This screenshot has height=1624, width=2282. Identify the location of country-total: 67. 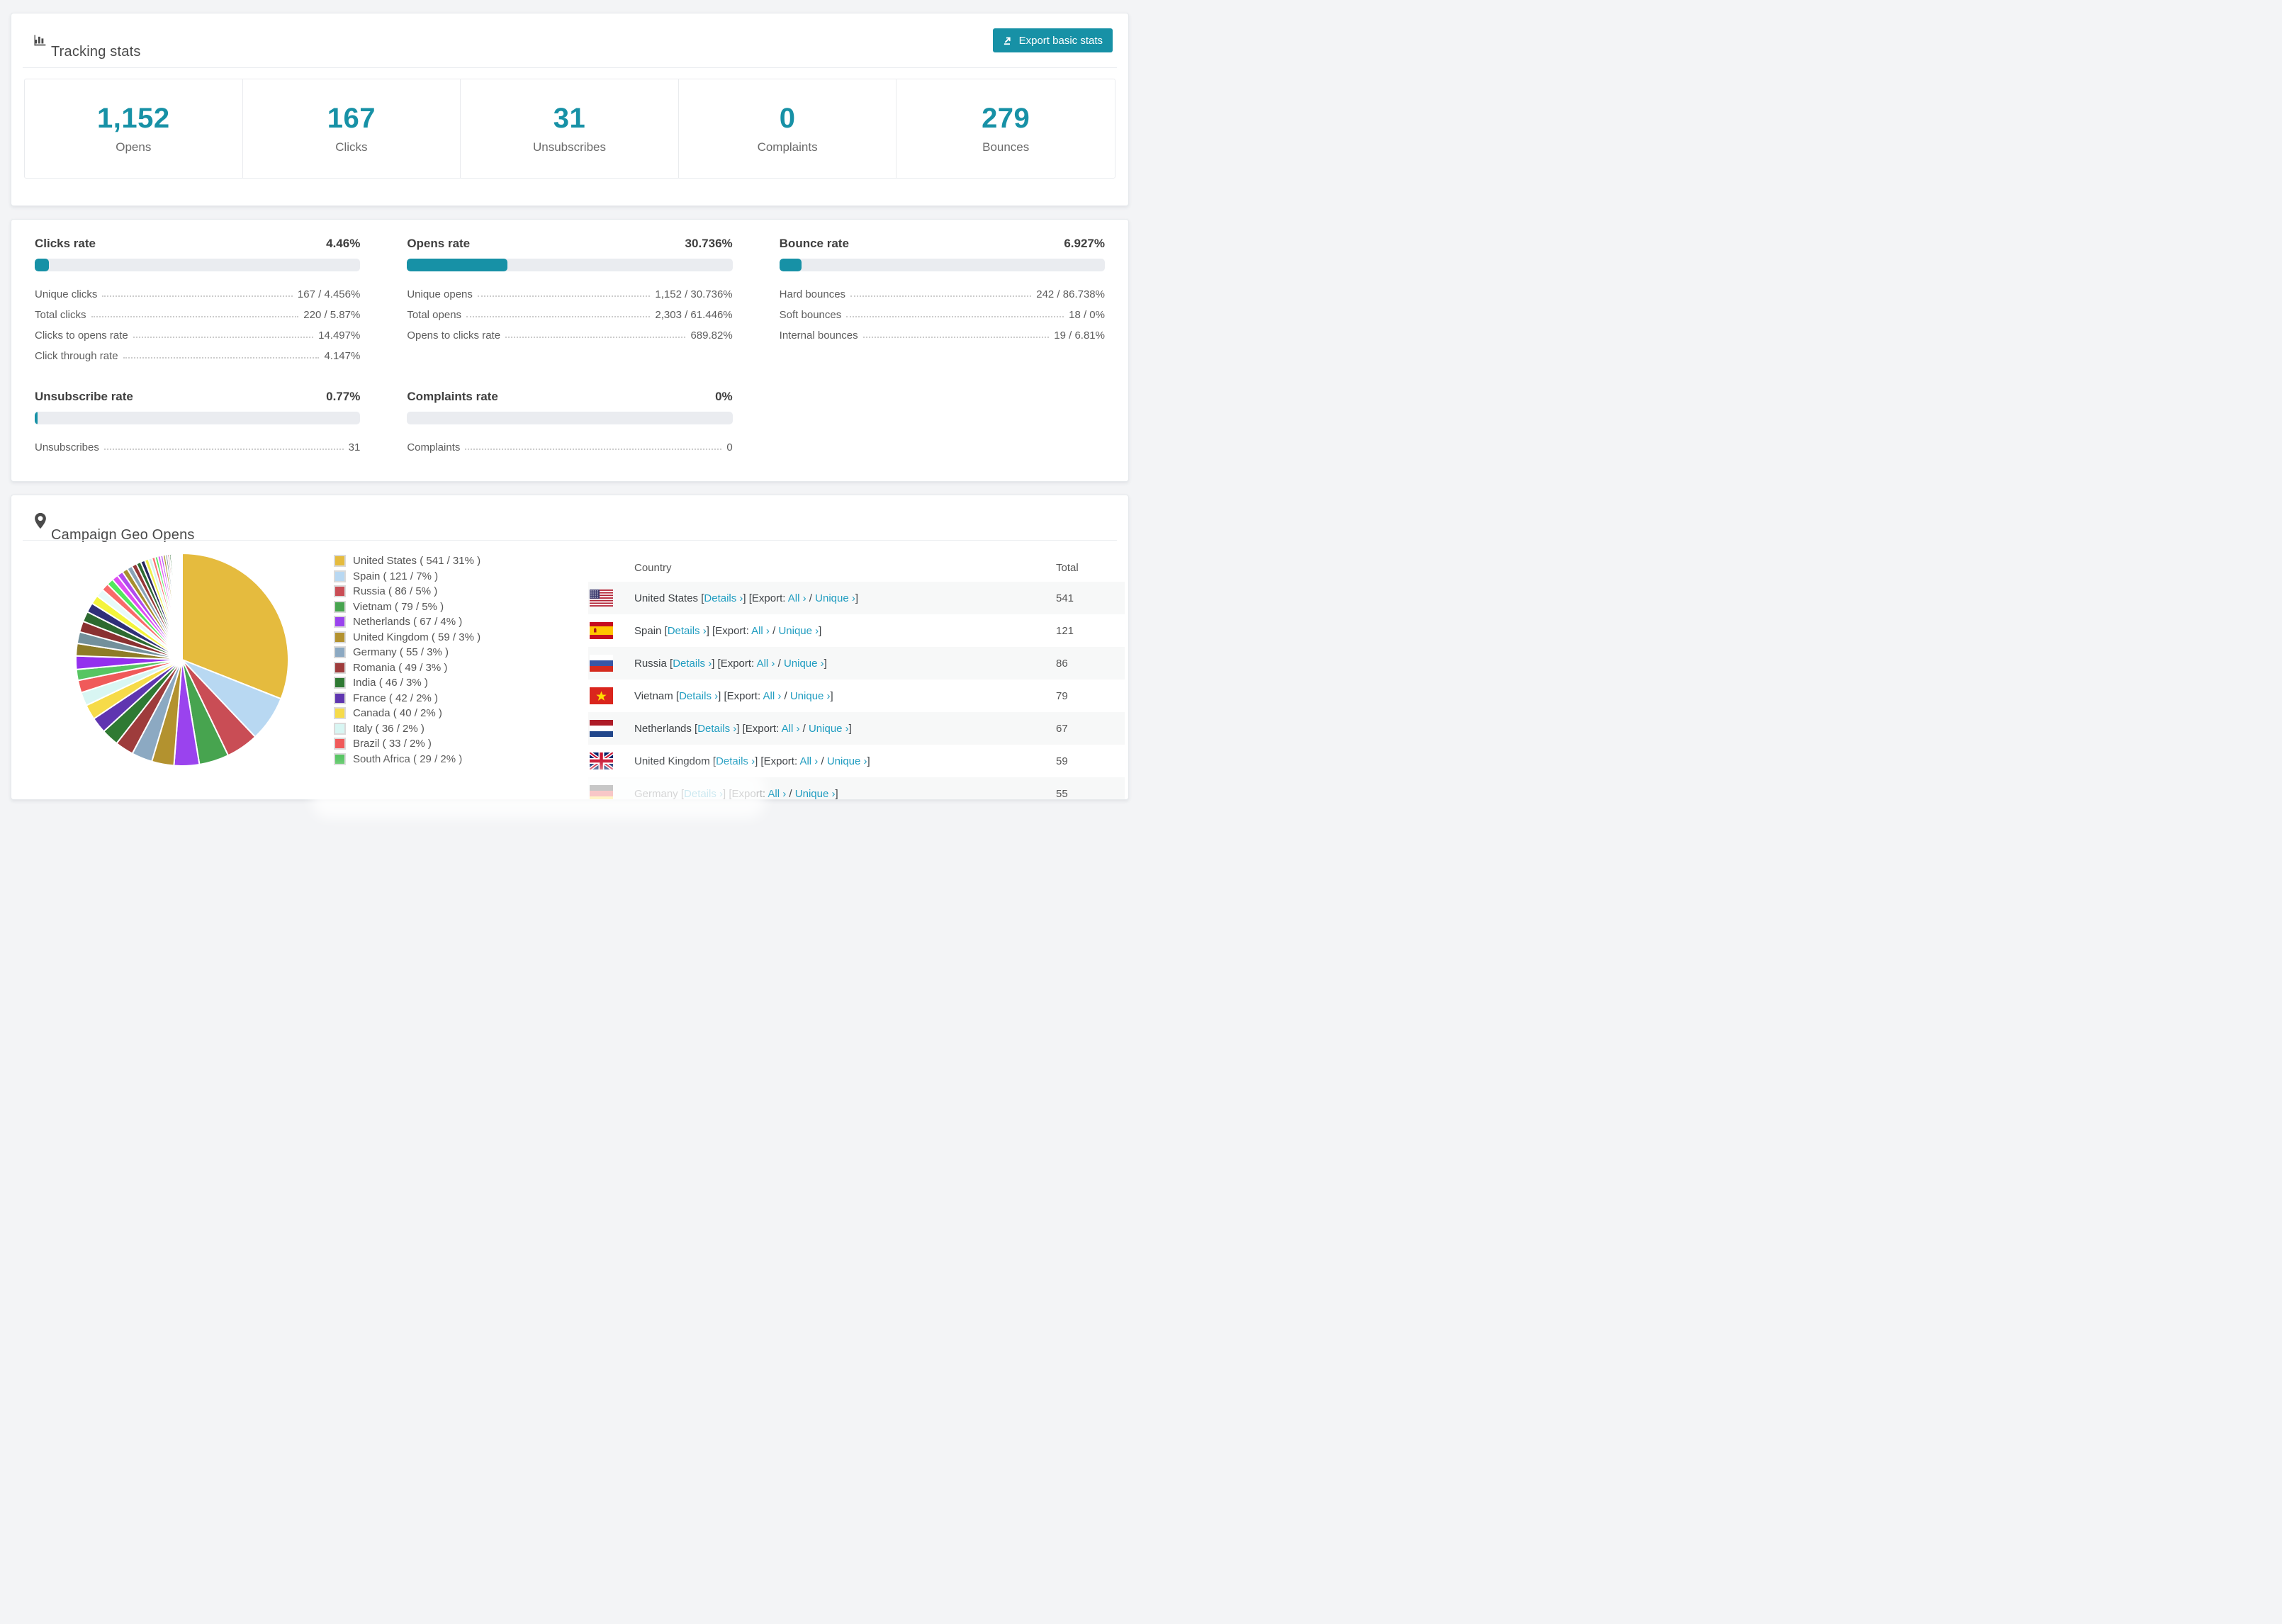
(1062, 728).